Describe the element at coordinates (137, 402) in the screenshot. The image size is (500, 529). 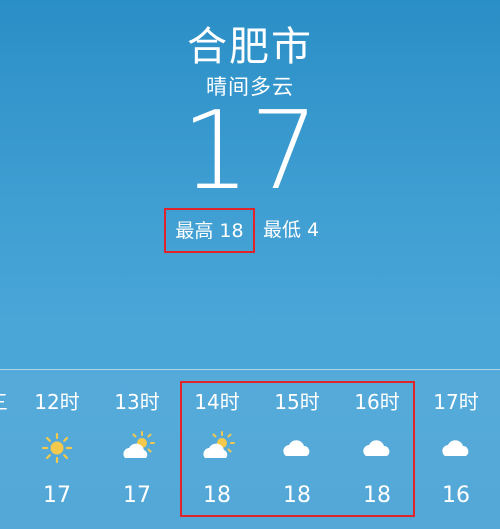
I see `hour-label: 13时` at that location.